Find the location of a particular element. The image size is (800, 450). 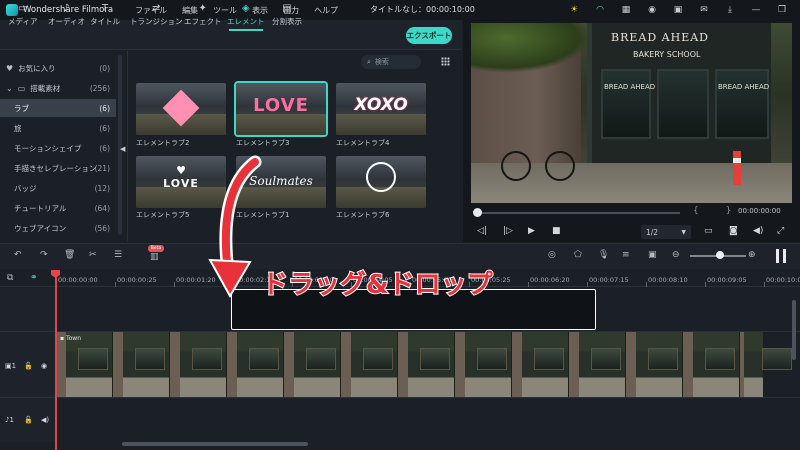

export-button: エクスポート is located at coordinates (429, 35).